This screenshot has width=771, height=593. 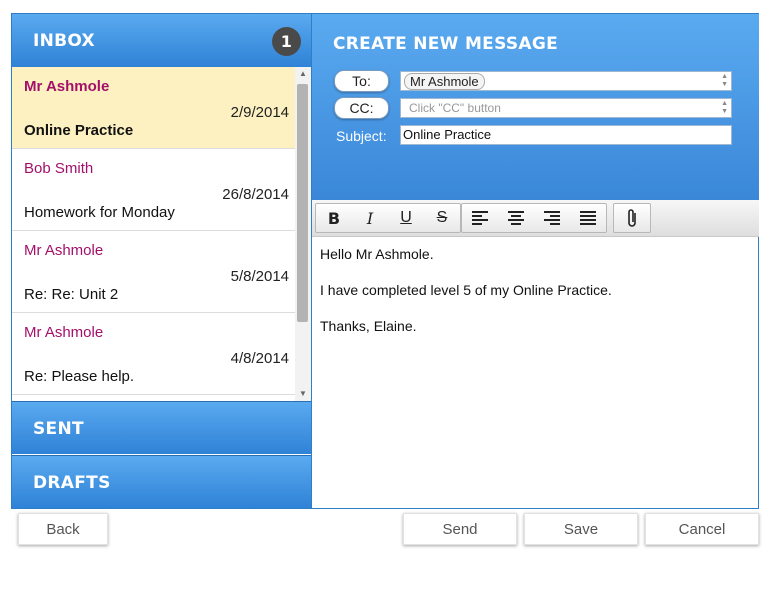 I want to click on cc-field: Click "CC" button ▲ ▼, so click(x=566, y=108).